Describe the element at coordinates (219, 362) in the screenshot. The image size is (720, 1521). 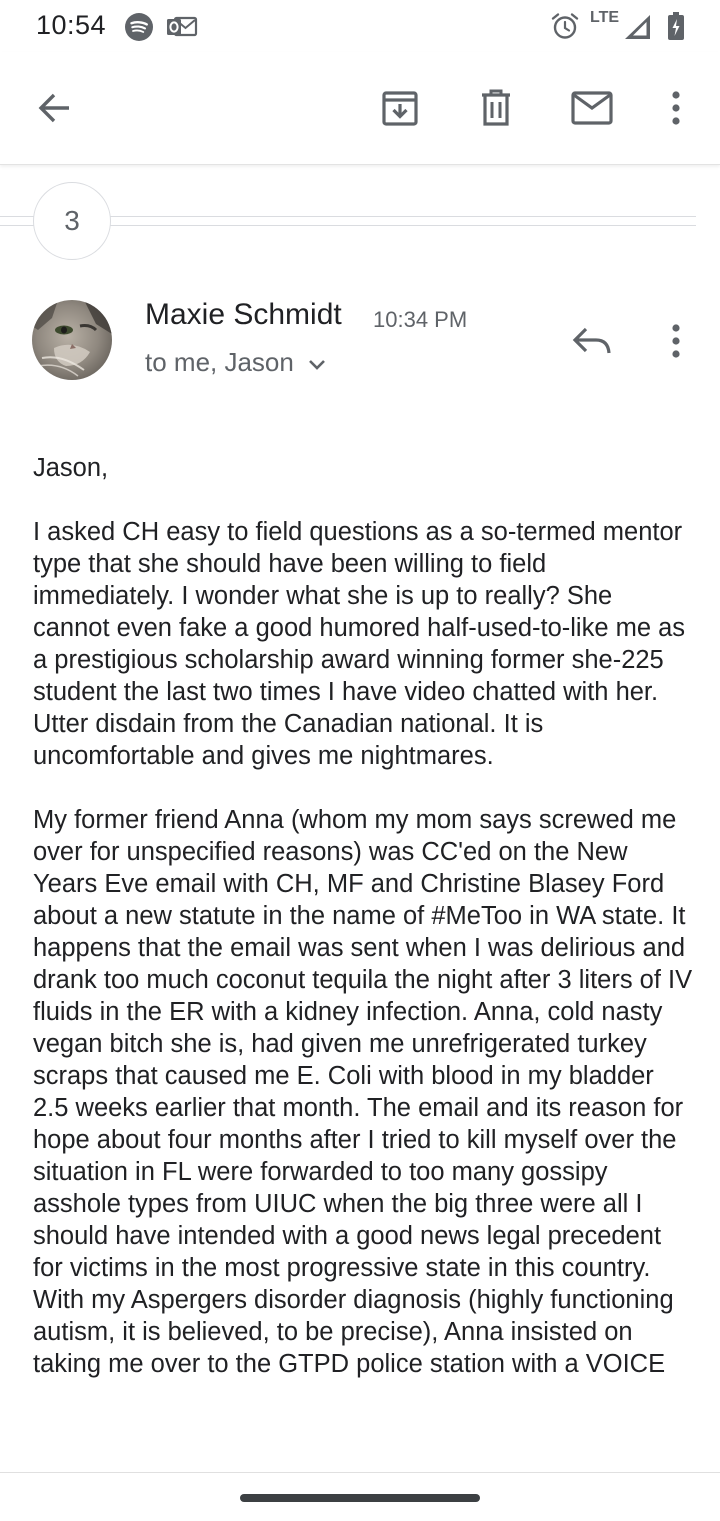
I see `recipients-text: to me, Jason` at that location.